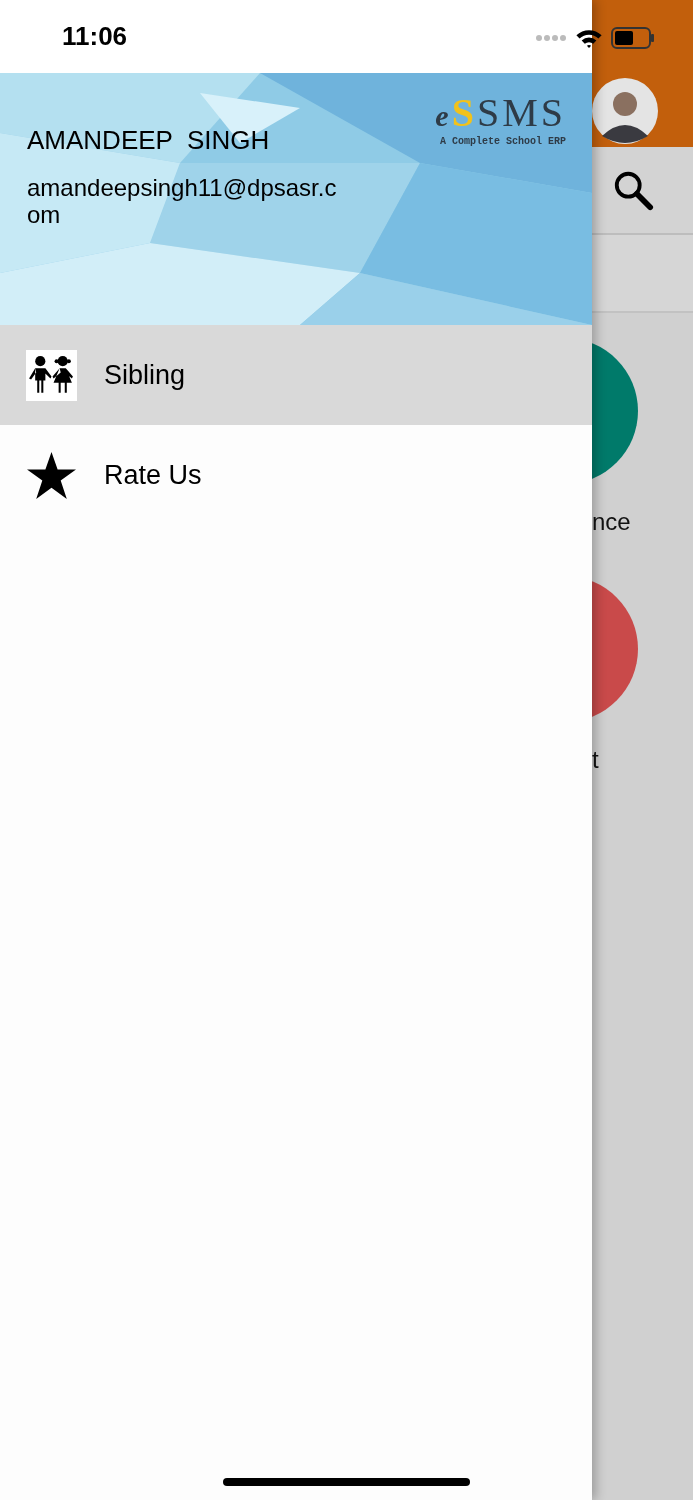  Describe the element at coordinates (633, 38) in the screenshot. I see `battery-icon` at that location.